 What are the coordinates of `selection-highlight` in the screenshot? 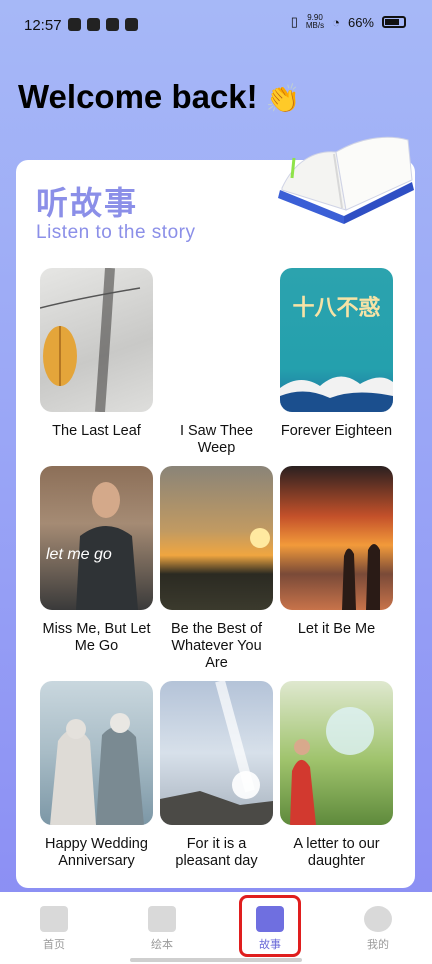 It's located at (270, 926).